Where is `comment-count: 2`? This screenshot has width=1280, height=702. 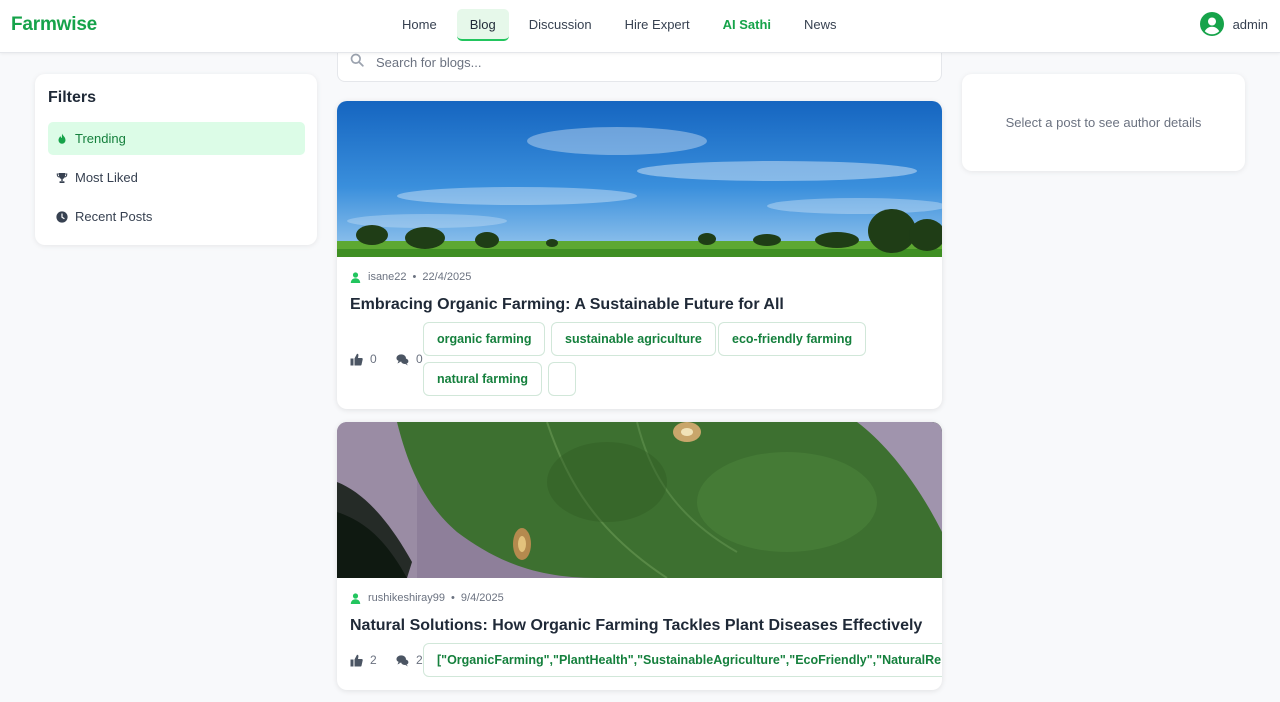 comment-count: 2 is located at coordinates (419, 660).